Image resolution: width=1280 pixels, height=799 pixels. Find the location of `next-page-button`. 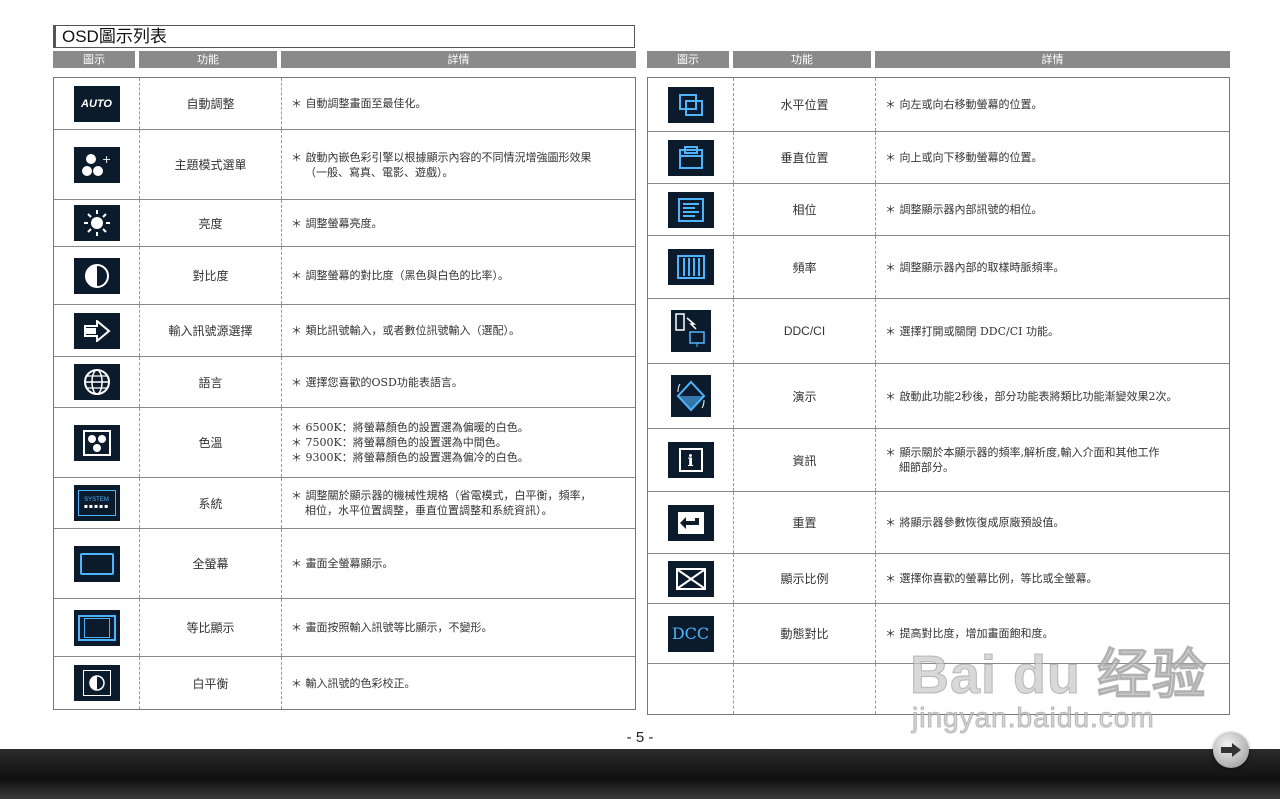

next-page-button is located at coordinates (1231, 750).